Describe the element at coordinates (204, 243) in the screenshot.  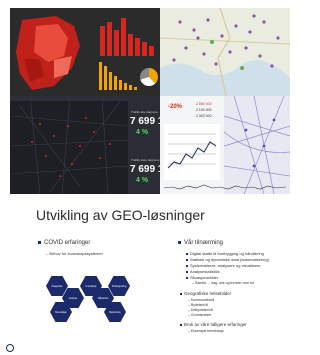
I see `right-heading-text: Vår tilnærming` at that location.